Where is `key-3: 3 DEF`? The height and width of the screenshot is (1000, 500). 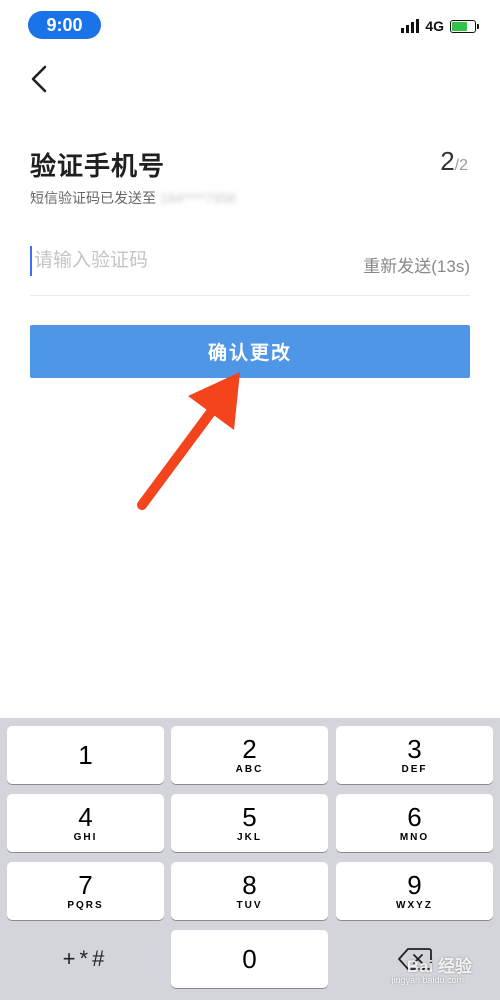 key-3: 3 DEF is located at coordinates (414, 755).